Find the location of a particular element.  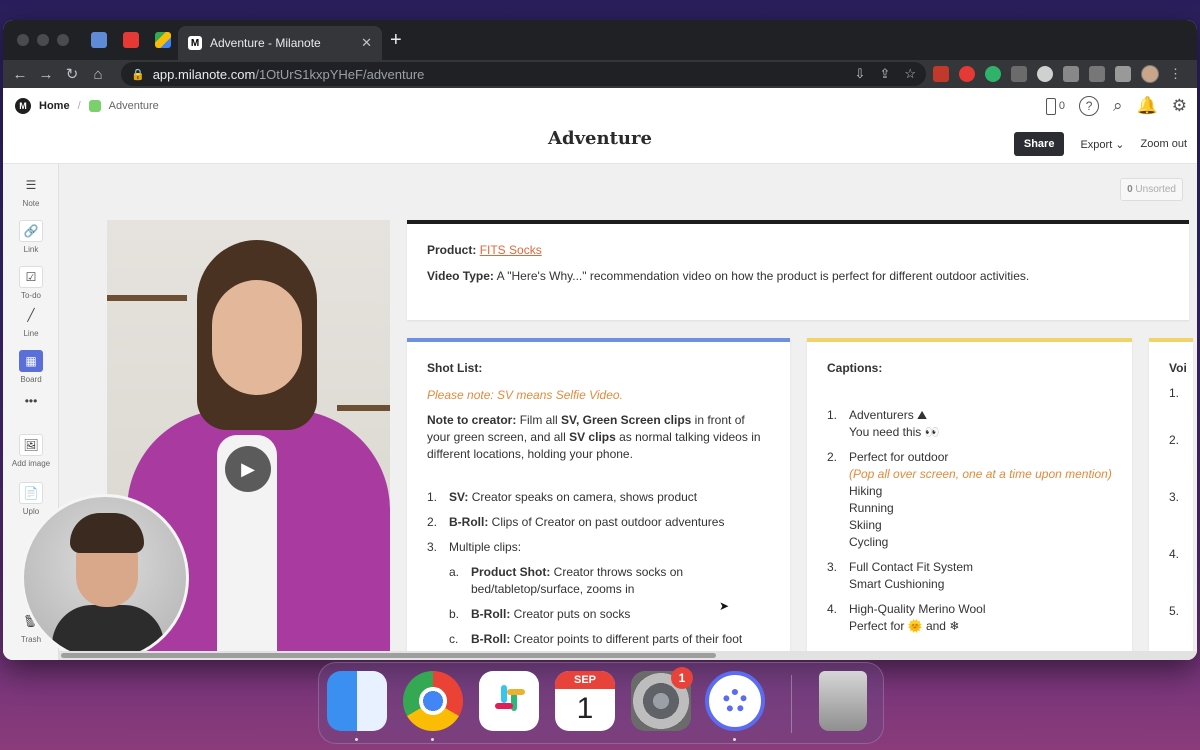

tool-board: ▦ Board is located at coordinates (31, 367).